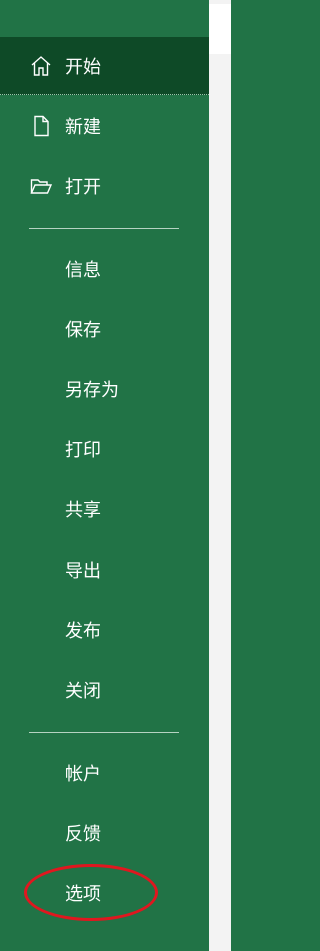 This screenshot has height=951, width=320. Describe the element at coordinates (83, 834) in the screenshot. I see `sidebar-item-label: 反馈` at that location.